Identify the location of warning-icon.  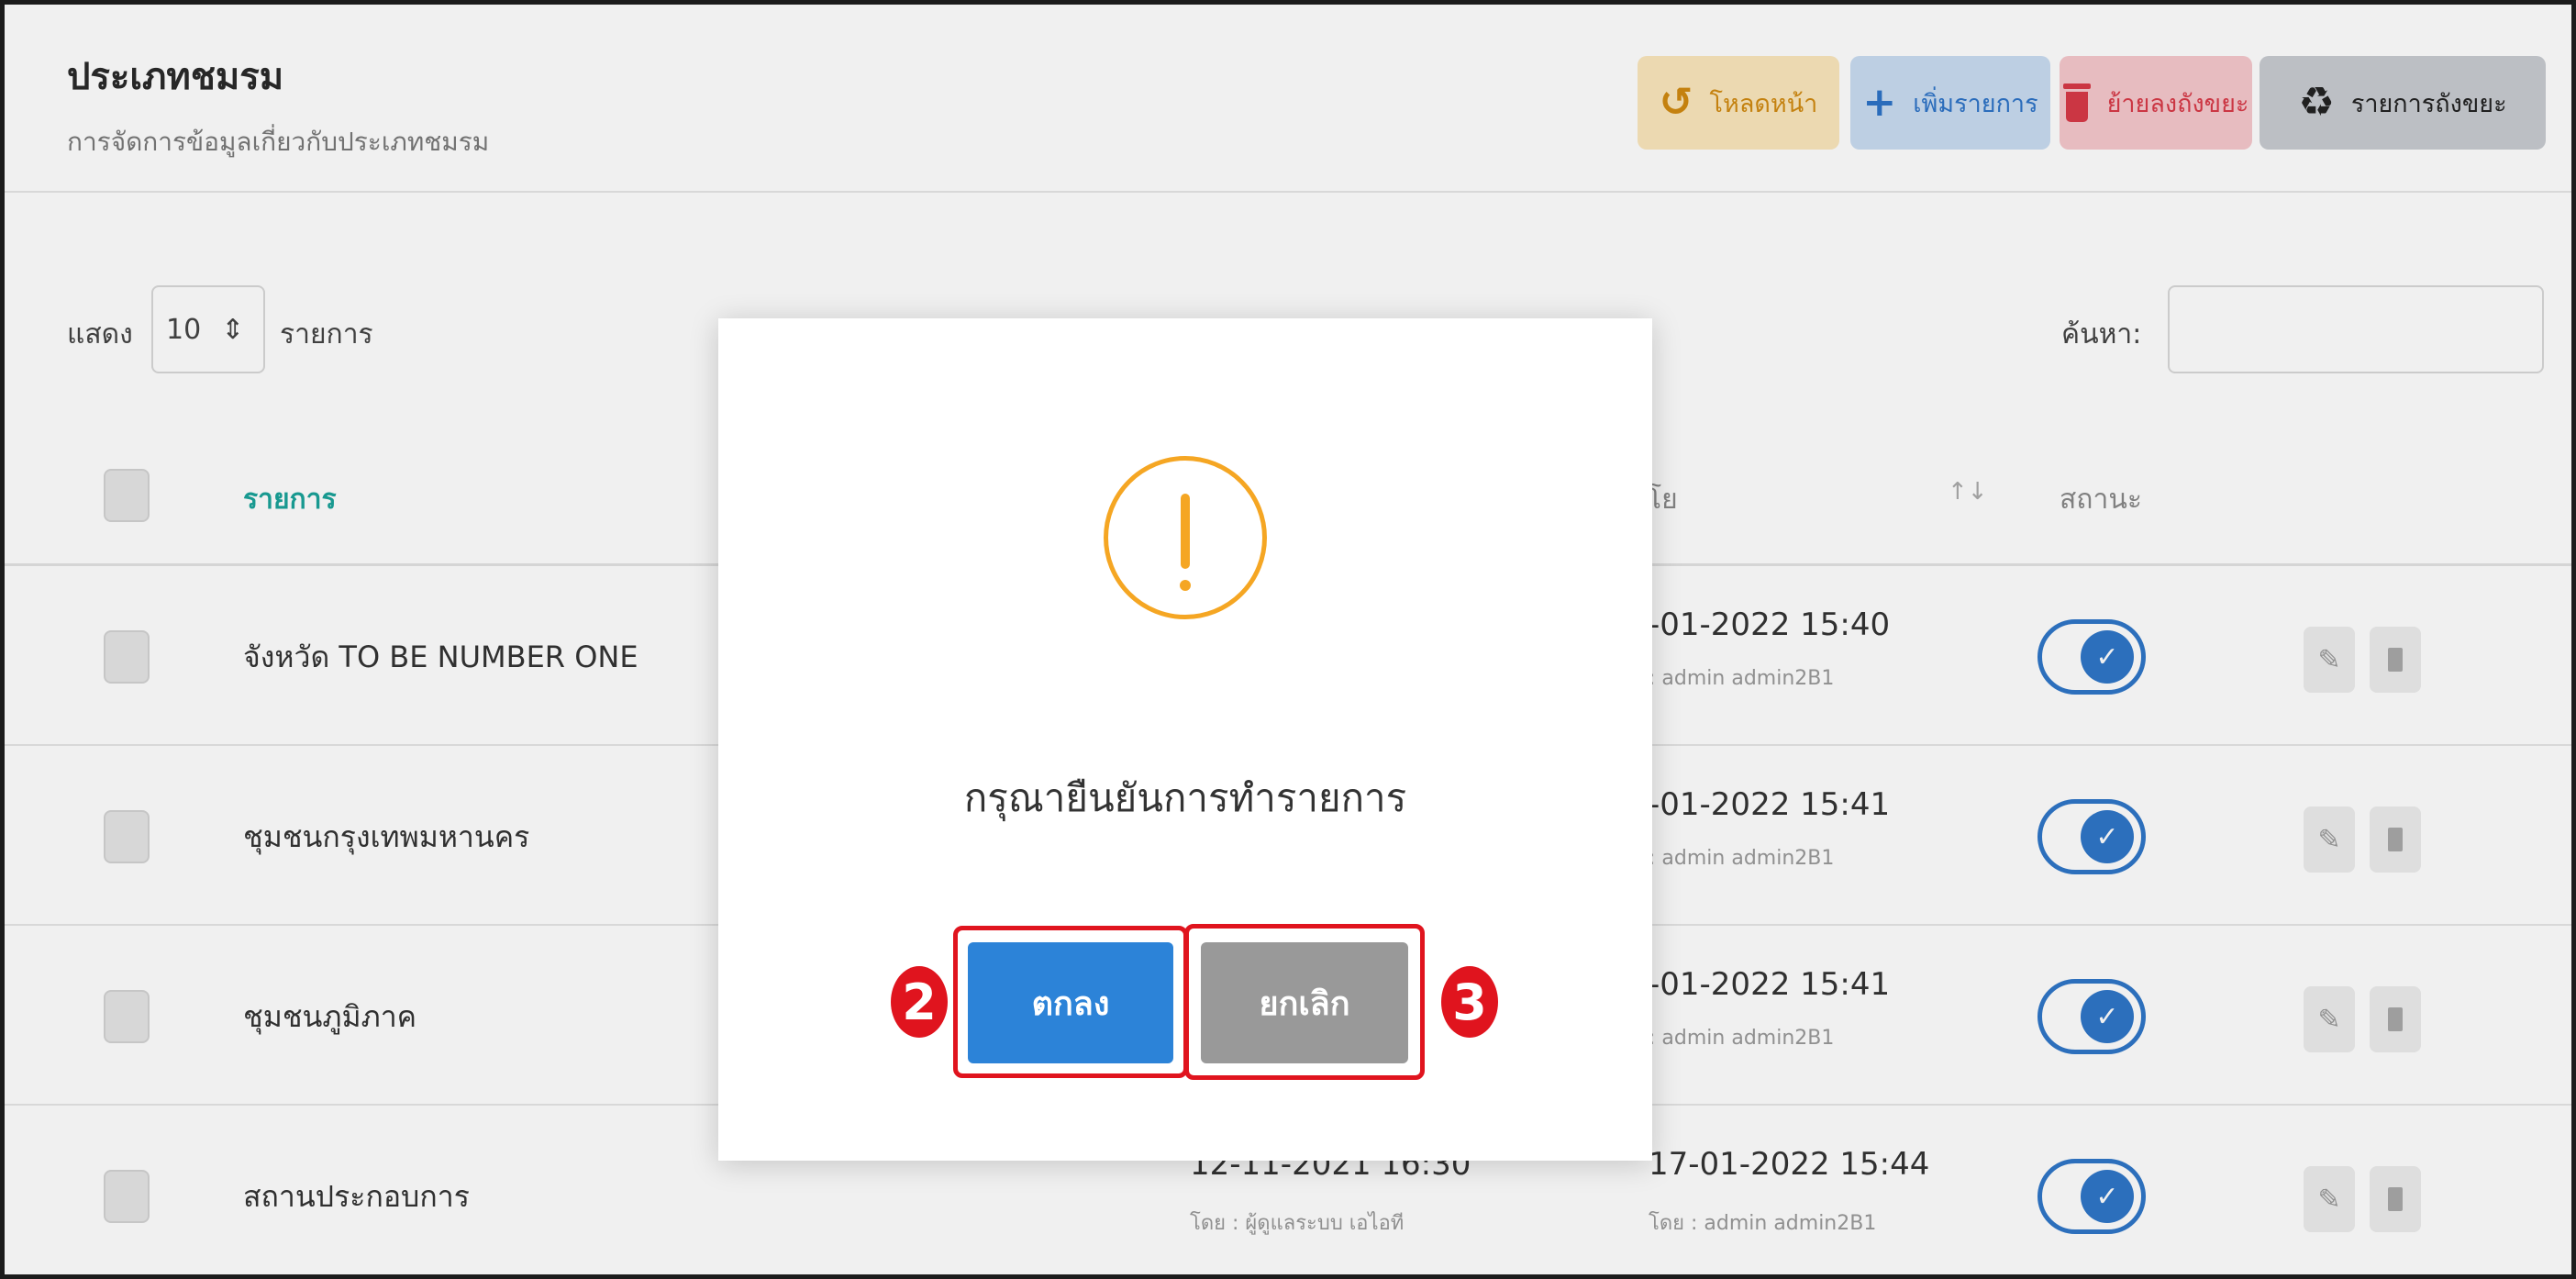
(1185, 537).